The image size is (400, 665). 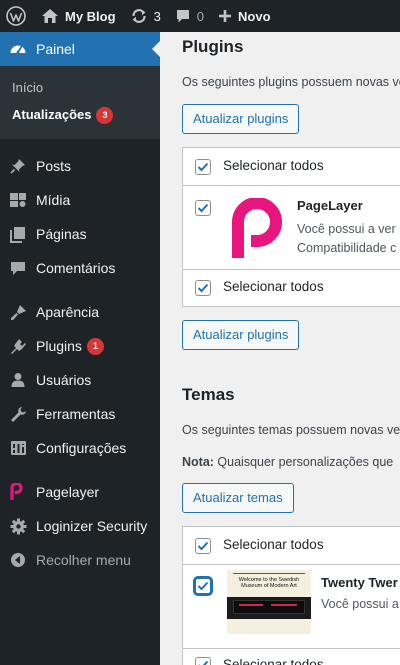 I want to click on update-themes-button: Atualizar temas, so click(x=238, y=498).